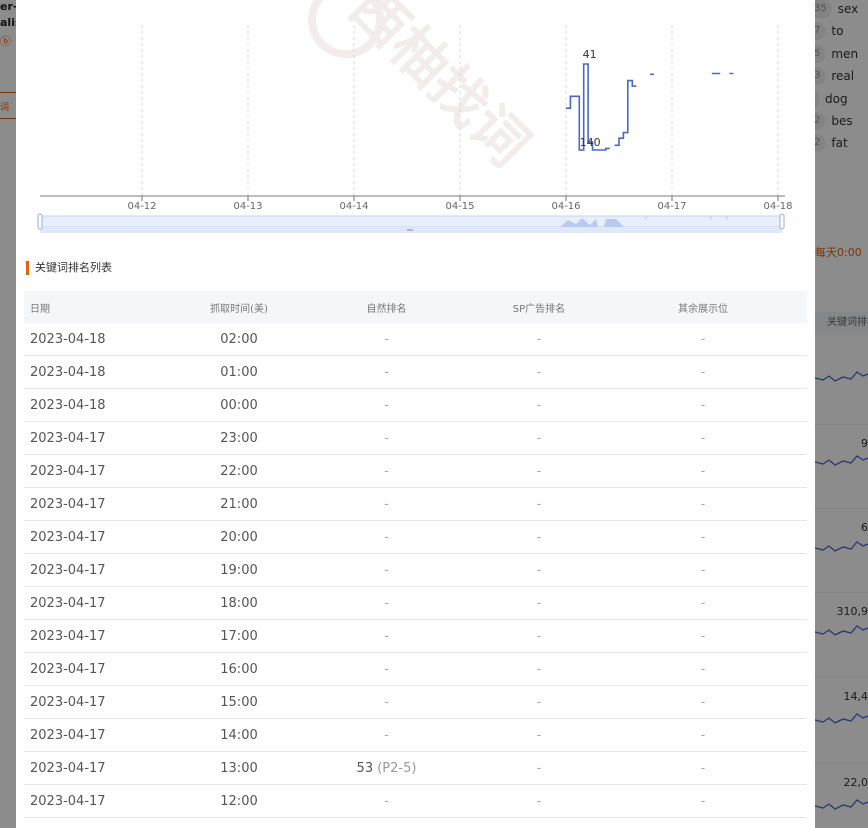  I want to click on header-other-placements: 其余展示位, so click(703, 309).